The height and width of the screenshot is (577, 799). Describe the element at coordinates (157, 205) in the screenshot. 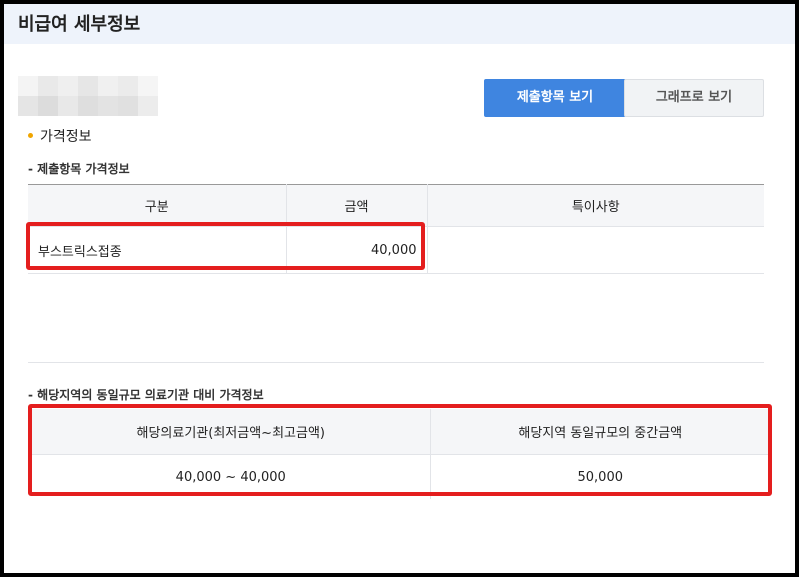

I see `column-header: 구분` at that location.